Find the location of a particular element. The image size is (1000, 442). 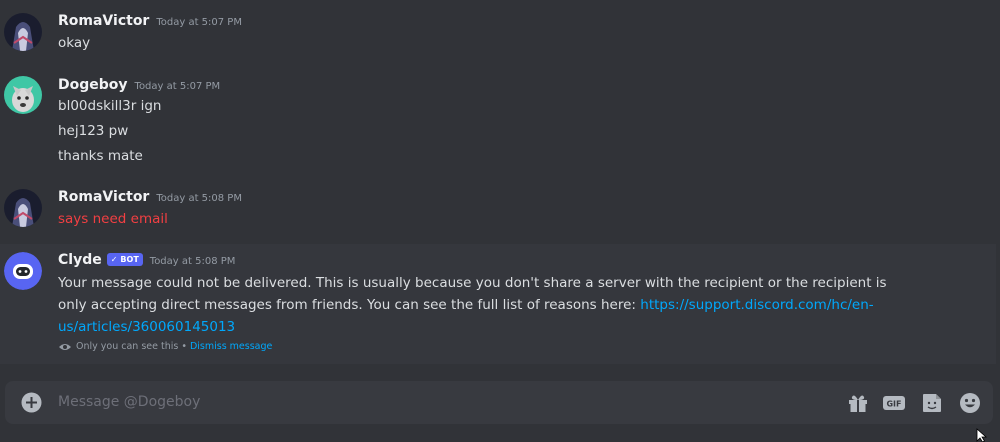

bot-badge: ✓ BOT is located at coordinates (124, 259).